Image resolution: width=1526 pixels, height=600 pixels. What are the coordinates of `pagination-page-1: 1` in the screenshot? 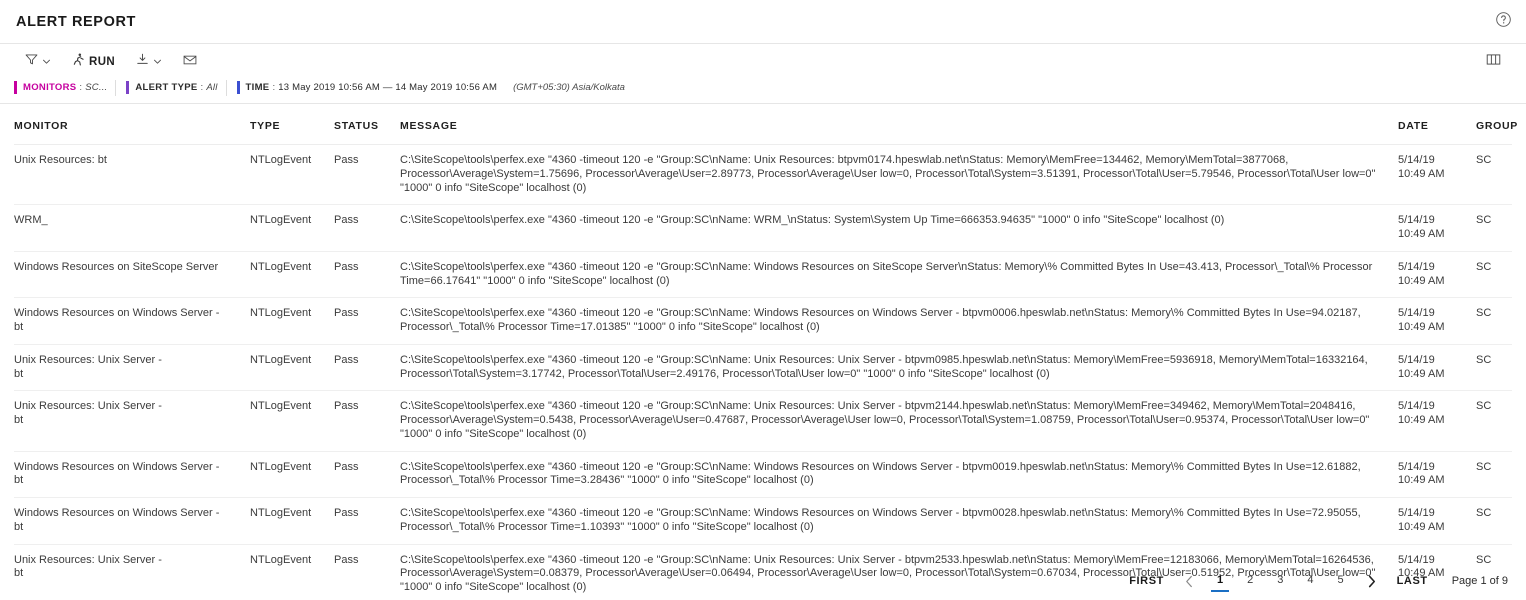 It's located at (1220, 581).